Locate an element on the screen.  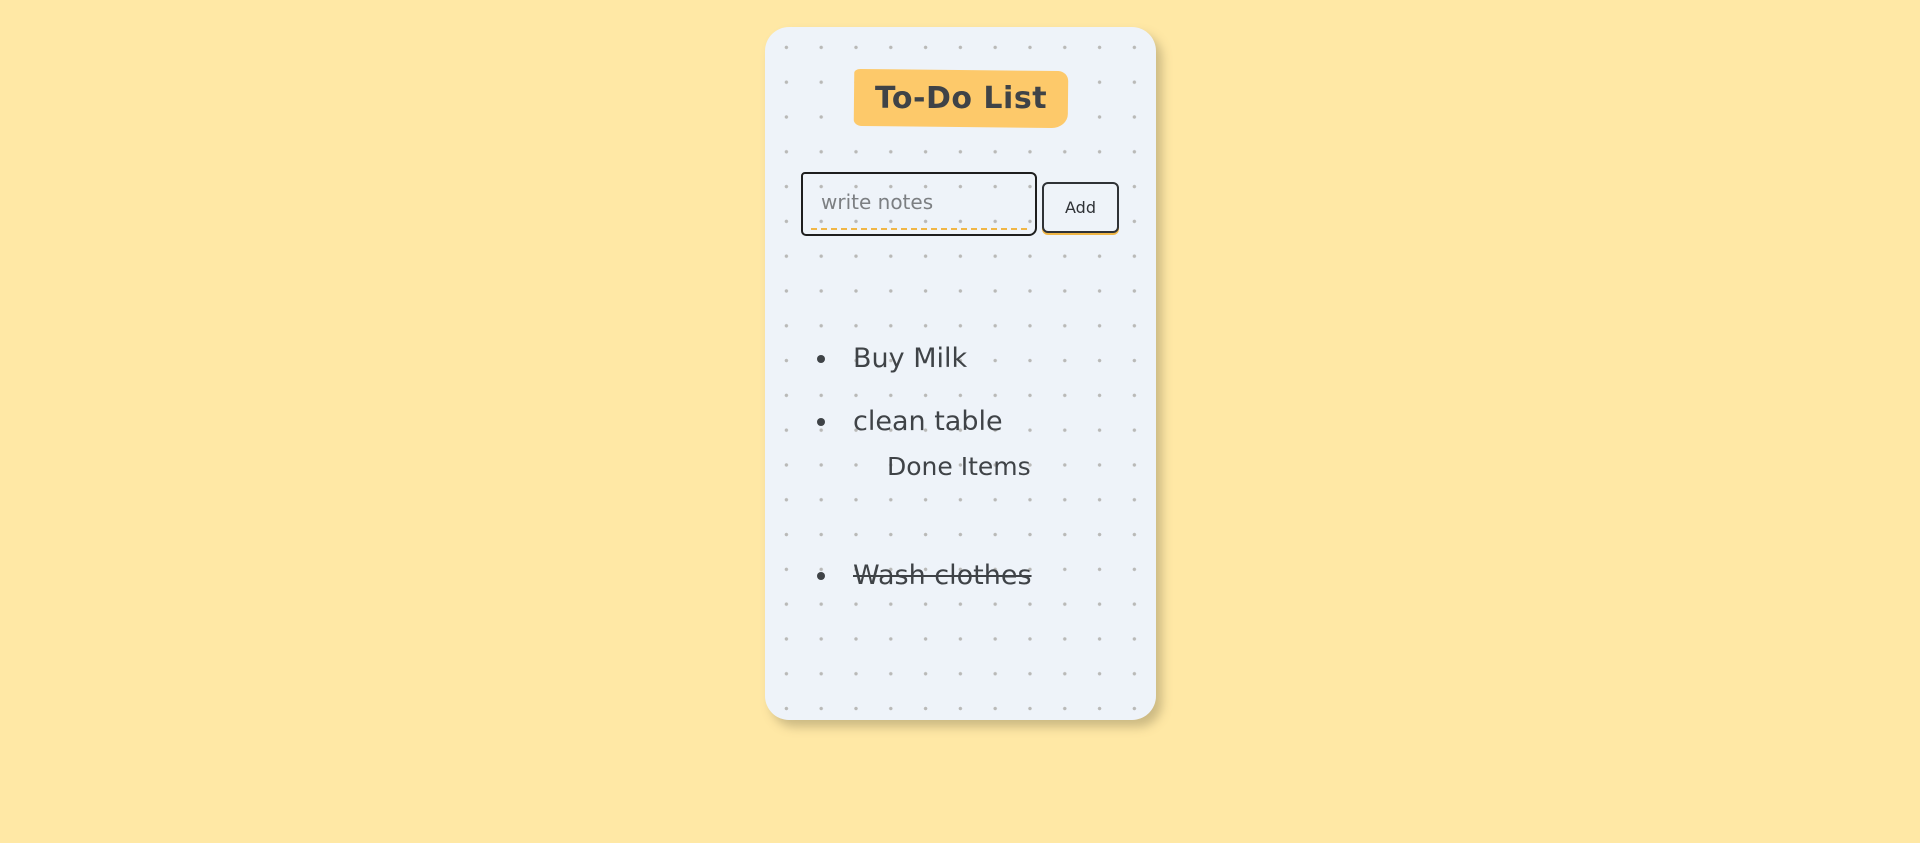
note-input-wrapper is located at coordinates (919, 204).